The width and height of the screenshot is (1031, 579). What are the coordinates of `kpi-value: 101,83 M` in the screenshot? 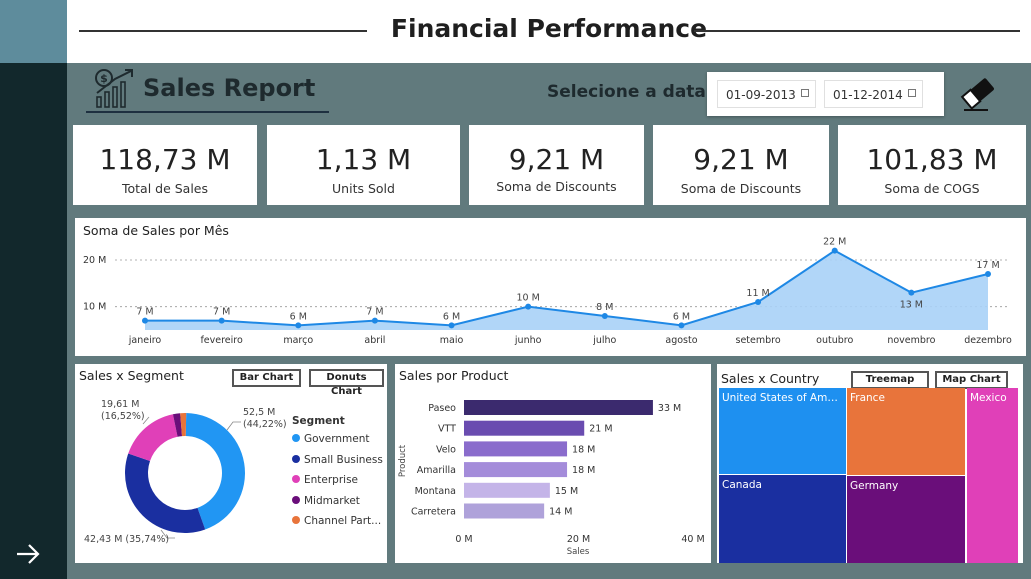 It's located at (932, 159).